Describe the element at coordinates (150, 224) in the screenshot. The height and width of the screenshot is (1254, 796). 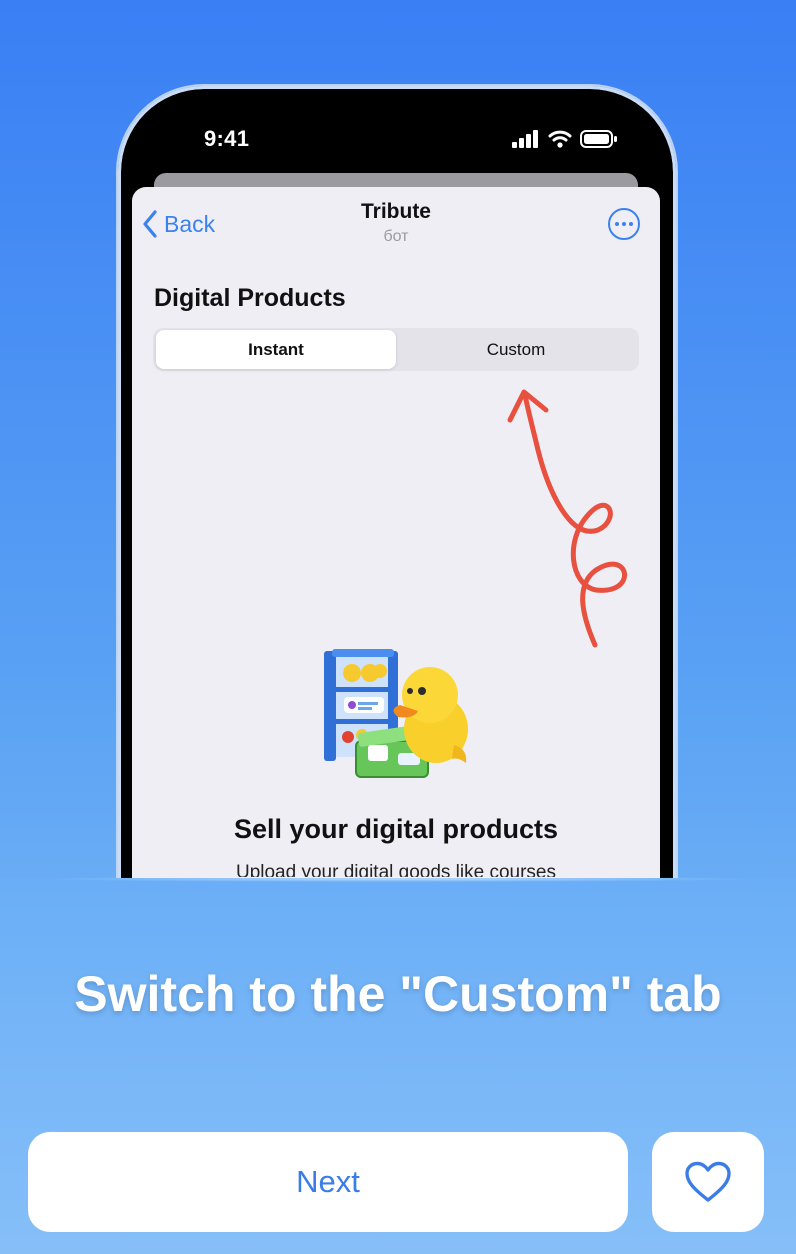
I see `chevron-left-icon` at that location.